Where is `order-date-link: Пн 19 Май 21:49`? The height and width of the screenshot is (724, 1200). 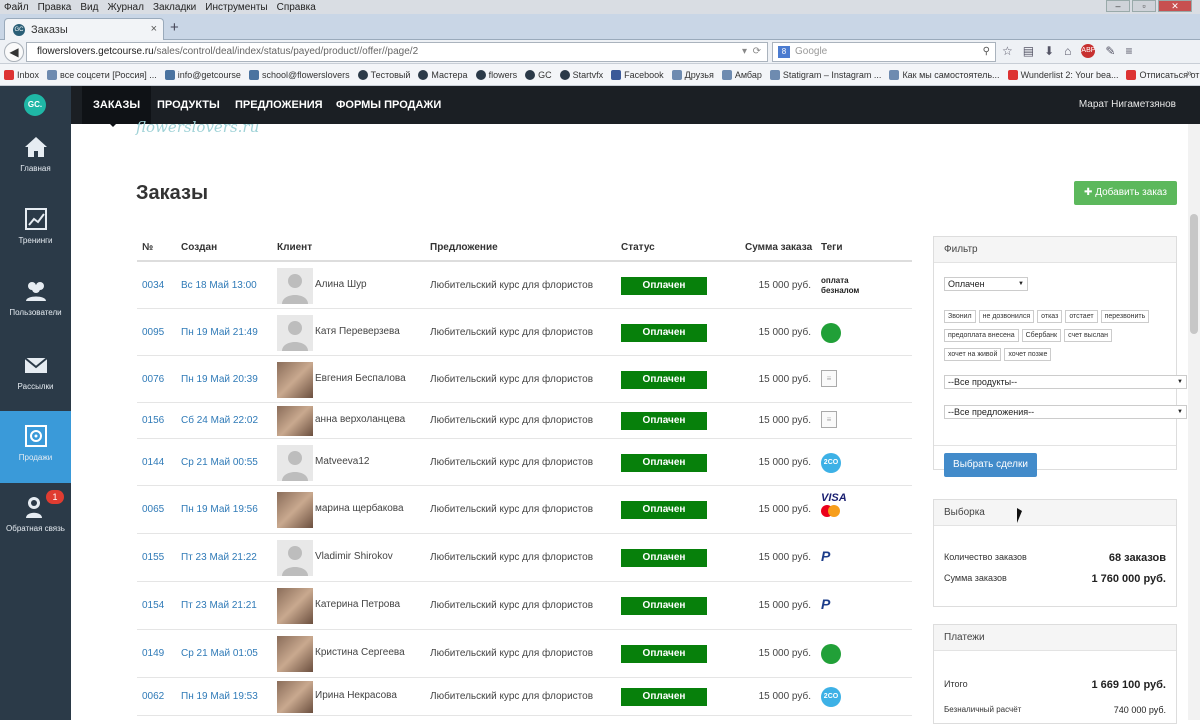 order-date-link: Пн 19 Май 21:49 is located at coordinates (219, 332).